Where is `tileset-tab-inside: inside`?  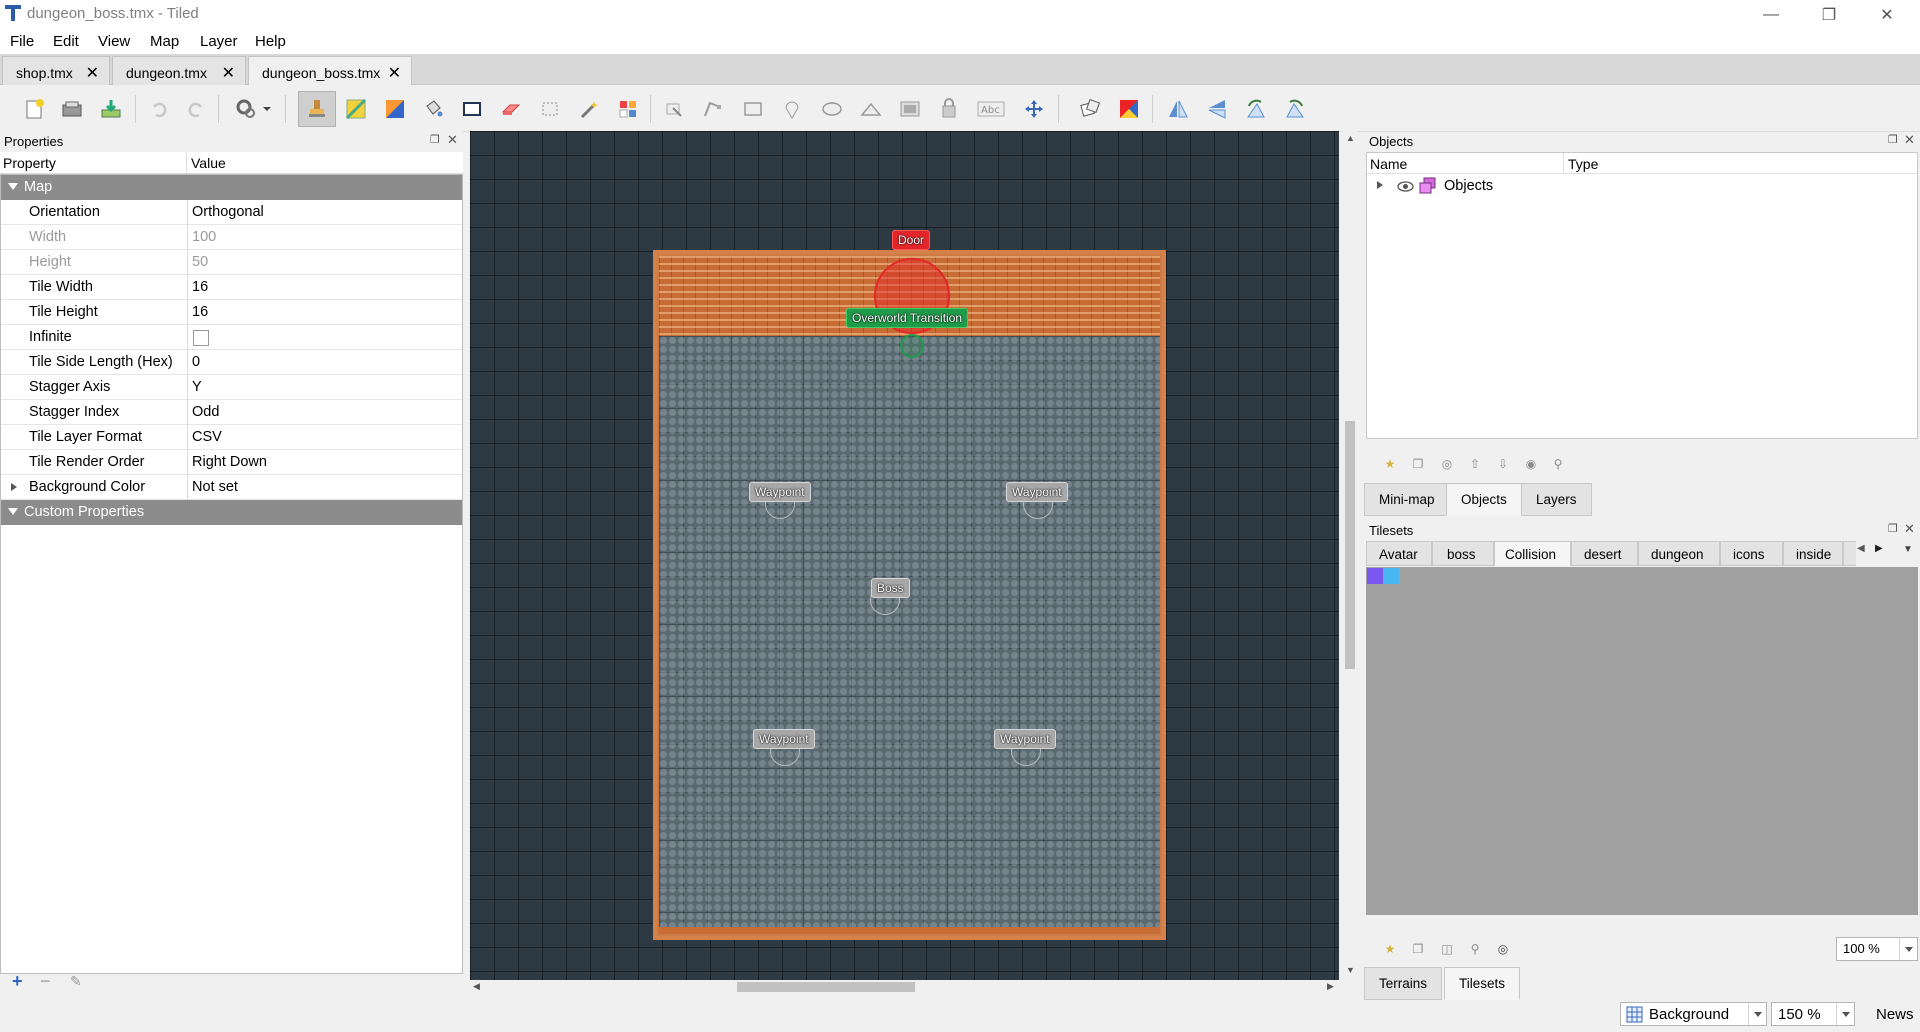 tileset-tab-inside: inside is located at coordinates (1813, 553).